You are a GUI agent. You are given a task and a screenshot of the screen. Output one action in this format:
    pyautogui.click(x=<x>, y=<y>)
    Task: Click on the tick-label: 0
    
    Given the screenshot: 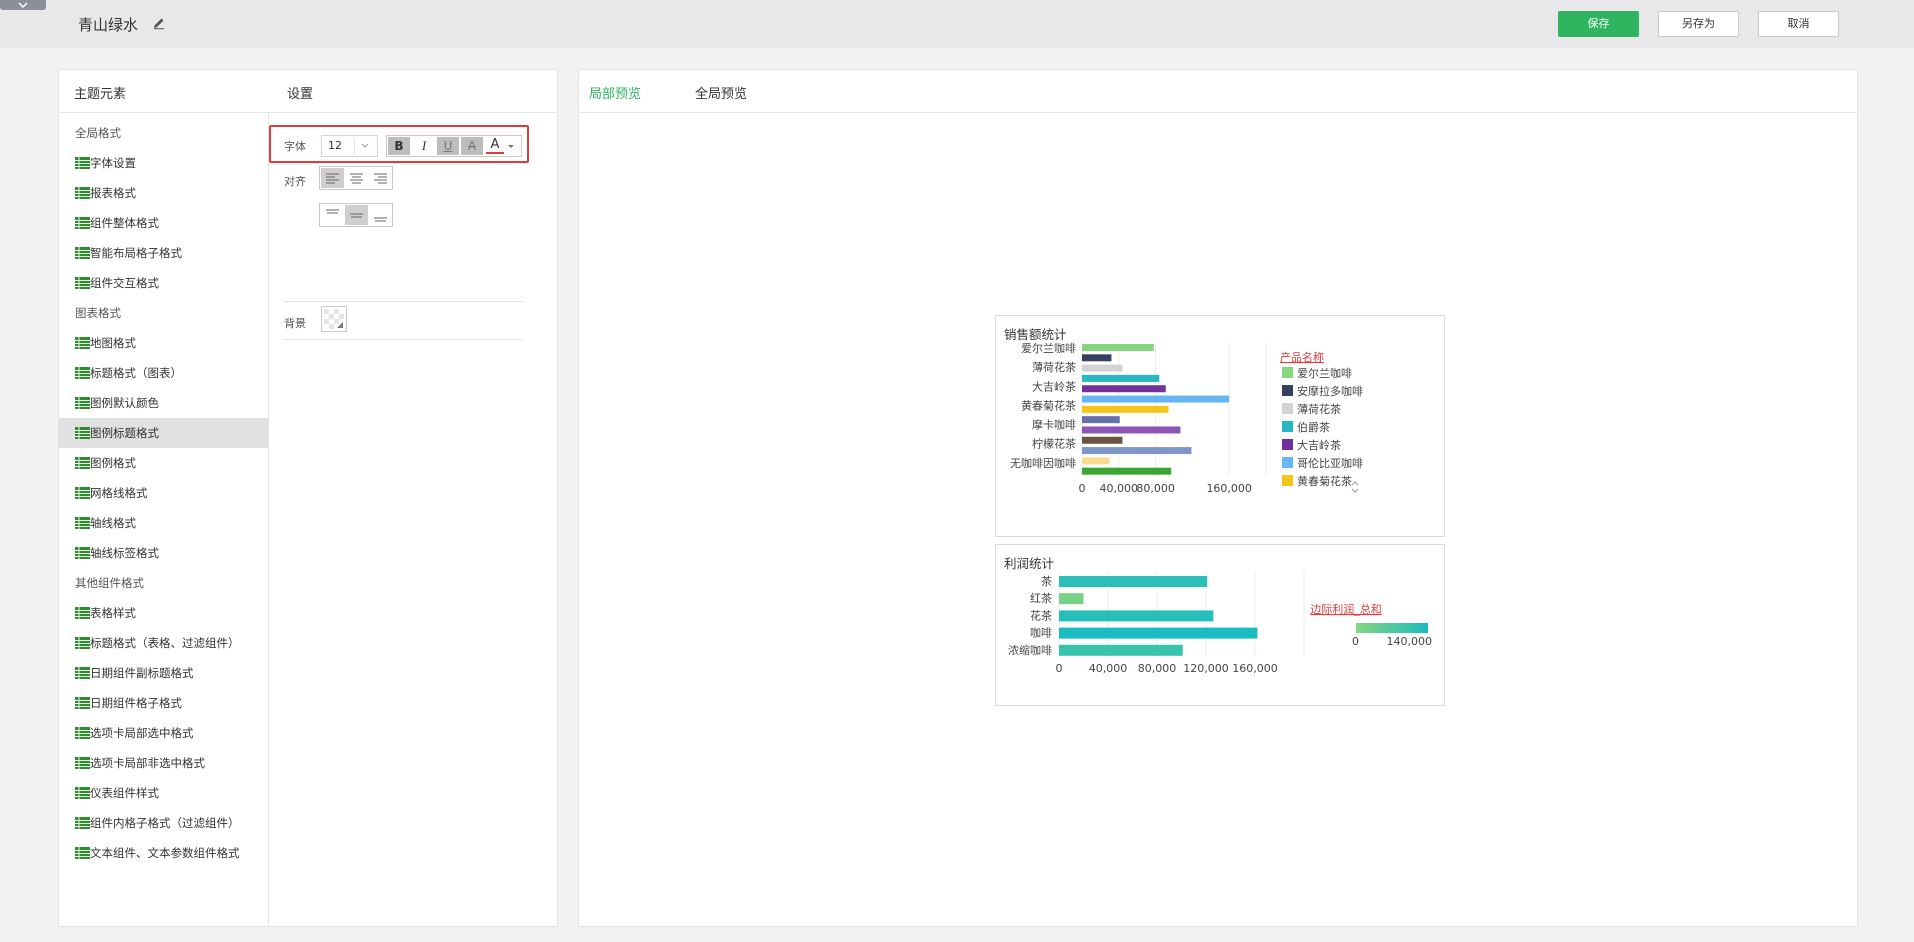 What is the action you would take?
    pyautogui.click(x=1082, y=488)
    